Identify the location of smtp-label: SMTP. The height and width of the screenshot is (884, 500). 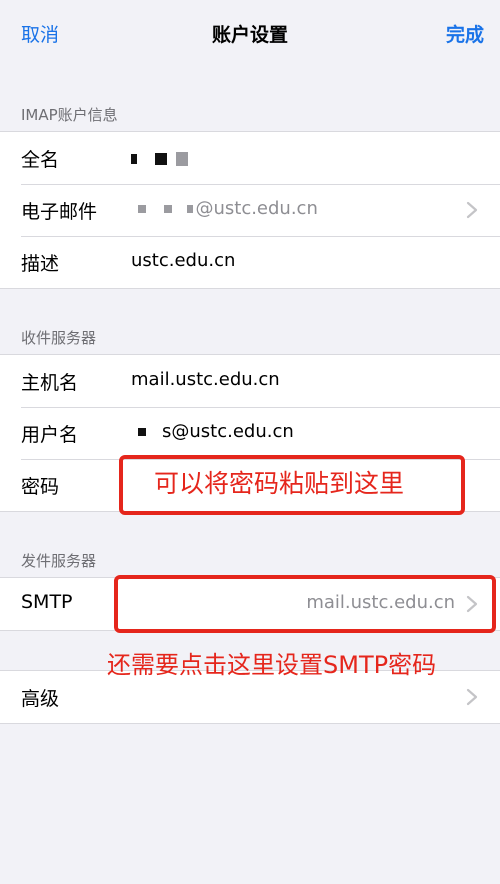
(47, 602).